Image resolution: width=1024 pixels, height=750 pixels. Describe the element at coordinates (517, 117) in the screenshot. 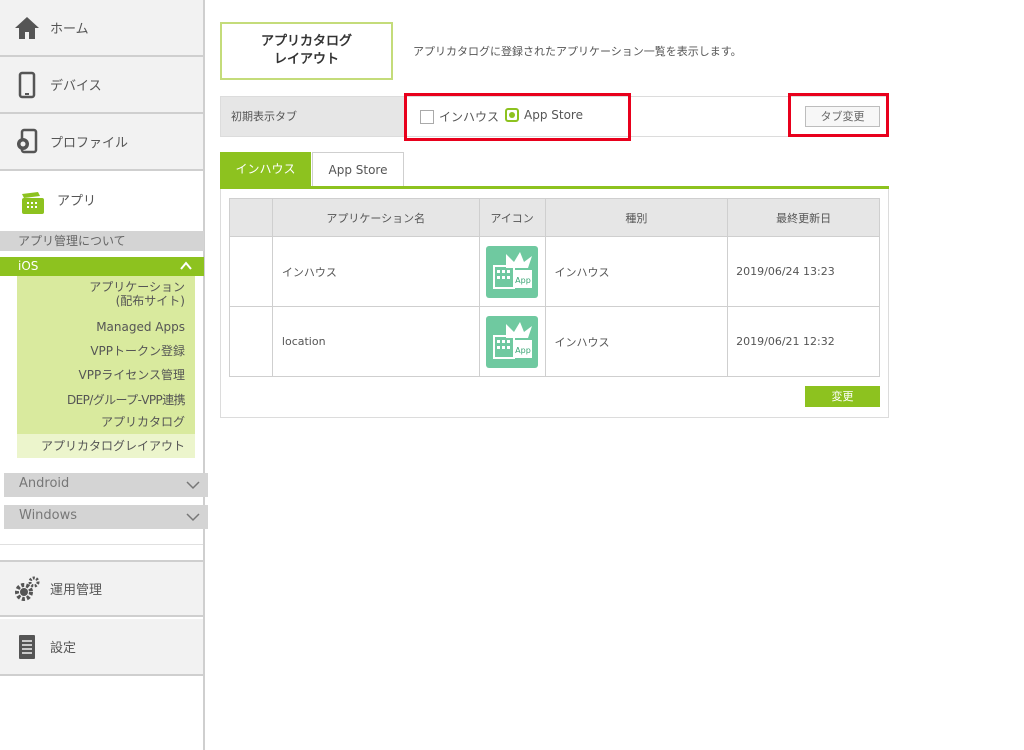

I see `highlight-box-options` at that location.